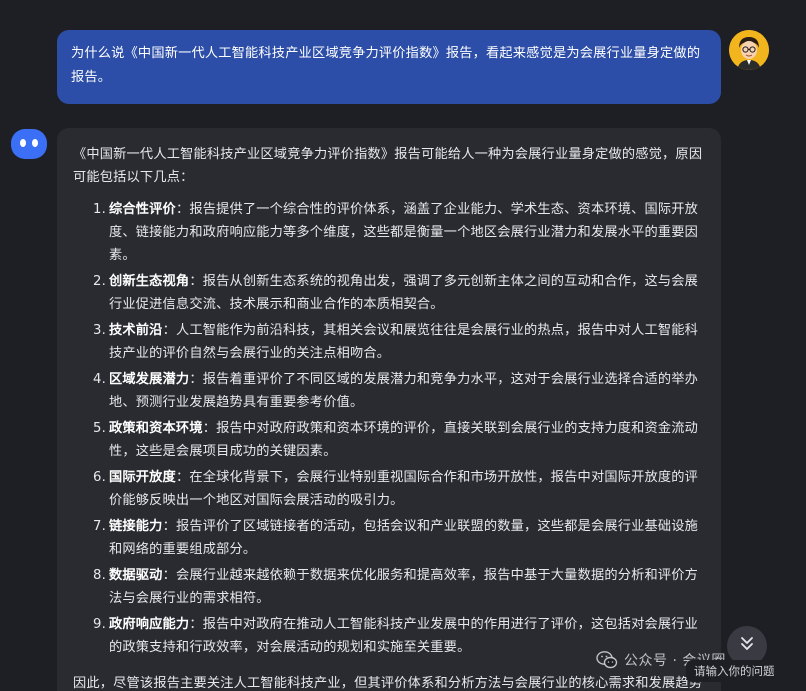  I want to click on list-item-title: 链接能力, so click(136, 526).